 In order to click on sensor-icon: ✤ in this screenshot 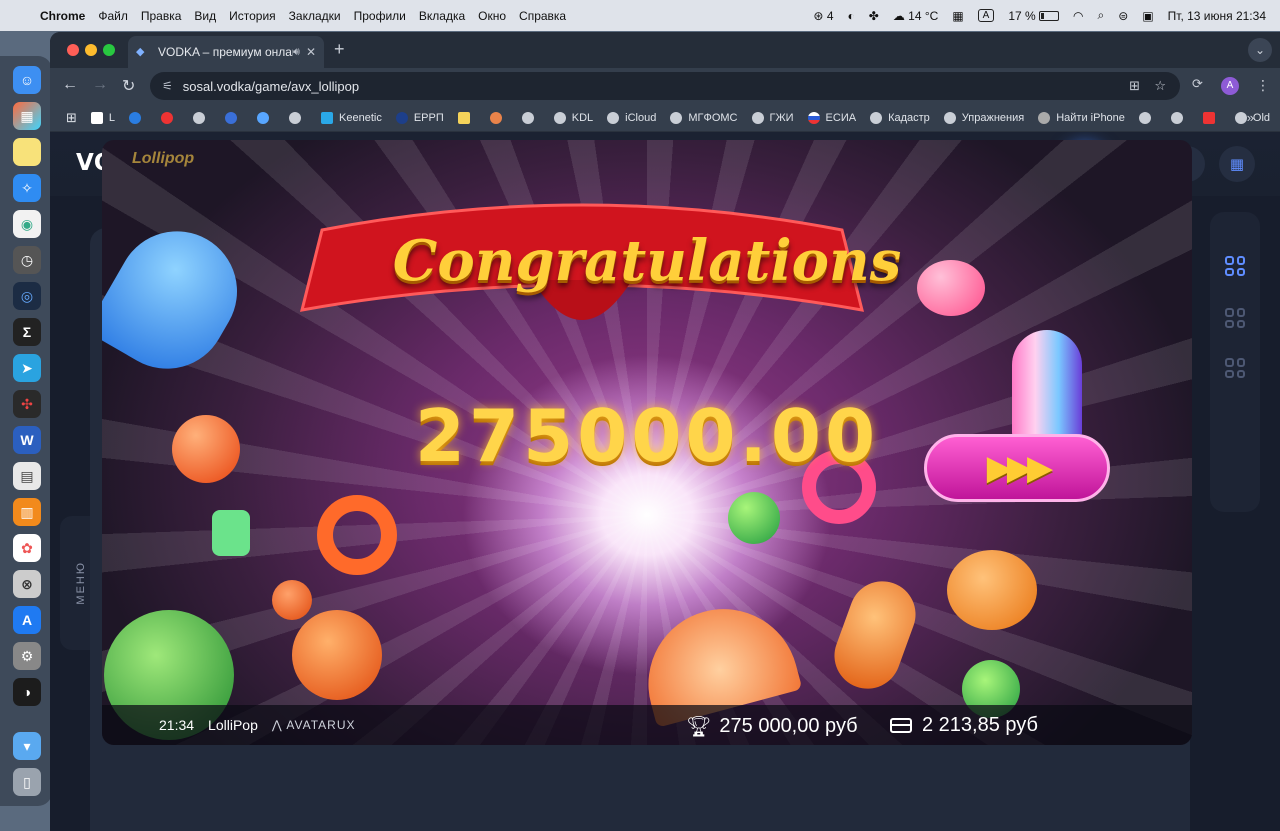, I will do `click(874, 16)`.